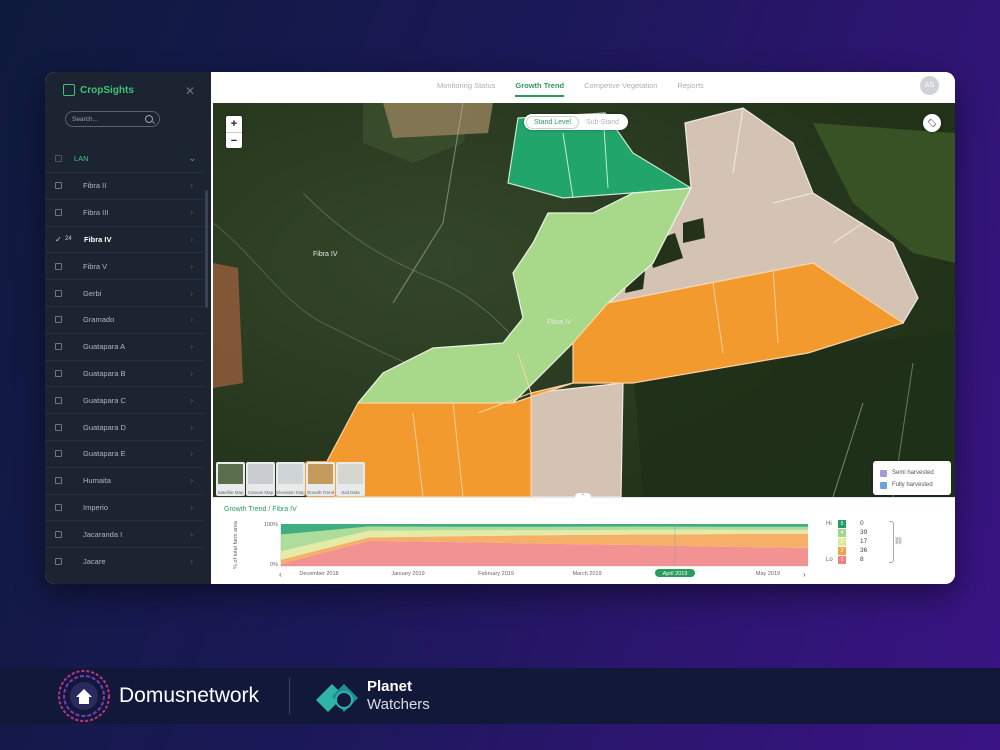 Image resolution: width=1000 pixels, height=750 pixels. What do you see at coordinates (290, 479) in the screenshot?
I see `basemap-option: Elevation Map` at bounding box center [290, 479].